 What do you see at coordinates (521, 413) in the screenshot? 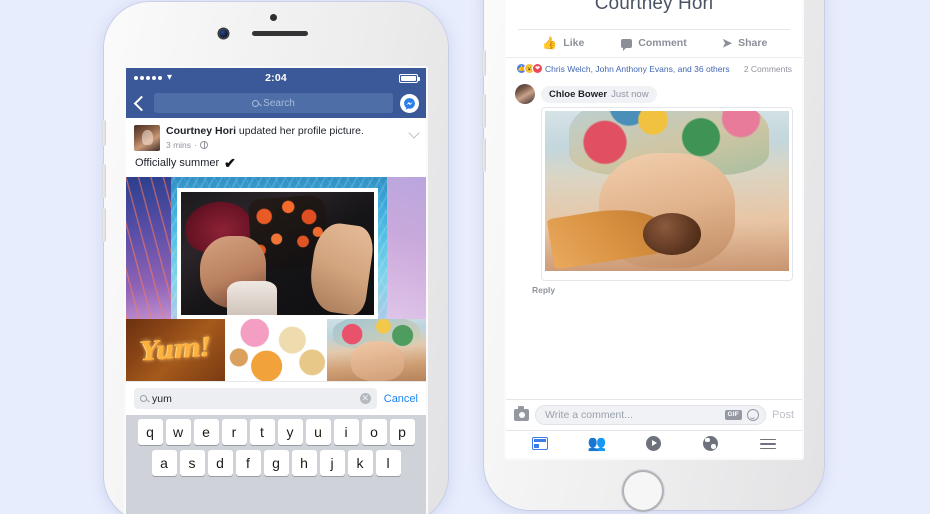
I see `camera-icon` at bounding box center [521, 413].